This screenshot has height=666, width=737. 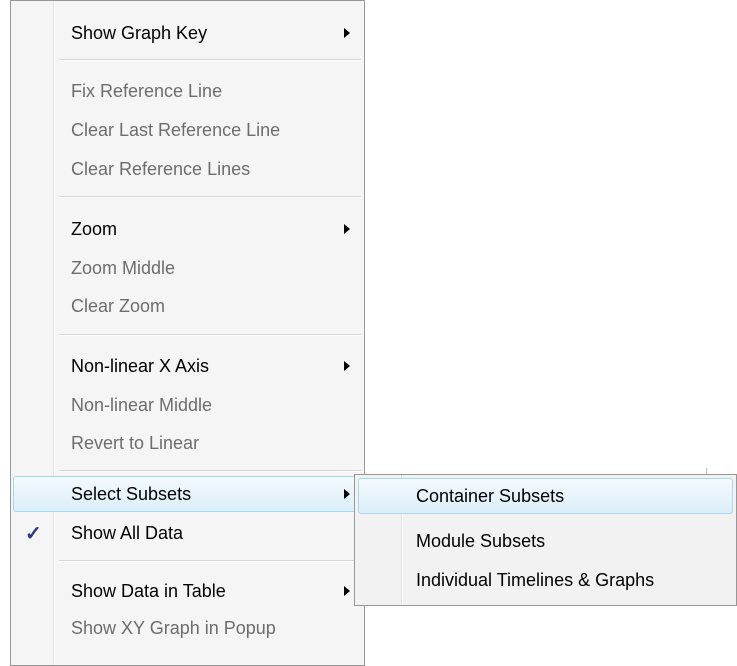 I want to click on menu-item-non-linear-x-axis: Non-linear X Axis, so click(x=187, y=366).